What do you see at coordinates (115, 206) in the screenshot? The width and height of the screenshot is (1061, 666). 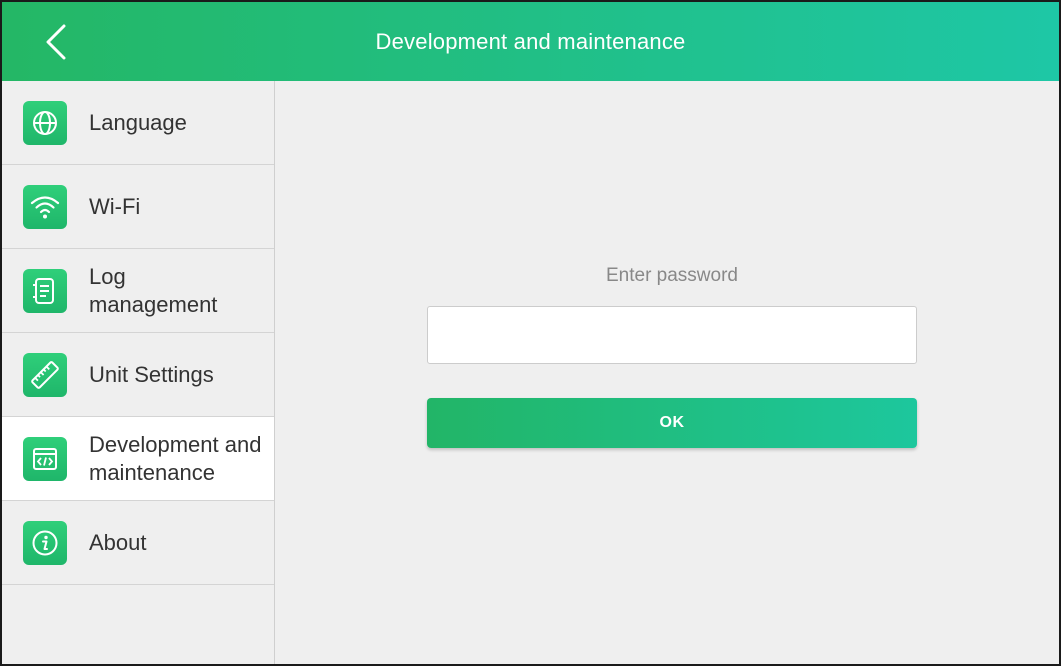 I see `sidebar-item-label: Wi-Fi` at bounding box center [115, 206].